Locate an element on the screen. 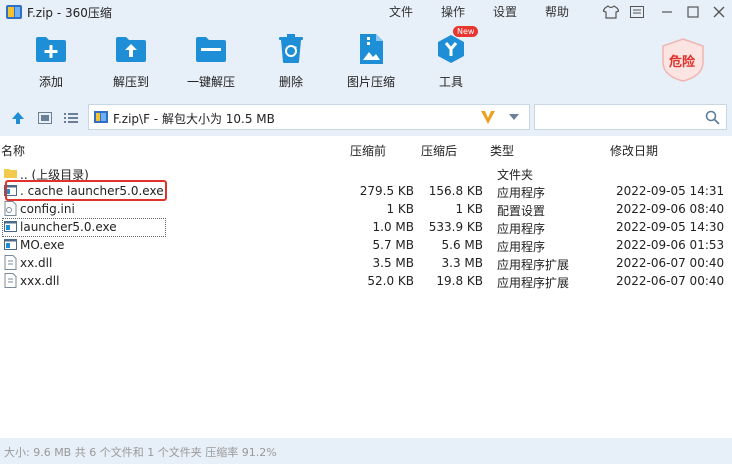  menu-help: 帮助 is located at coordinates (557, 11).